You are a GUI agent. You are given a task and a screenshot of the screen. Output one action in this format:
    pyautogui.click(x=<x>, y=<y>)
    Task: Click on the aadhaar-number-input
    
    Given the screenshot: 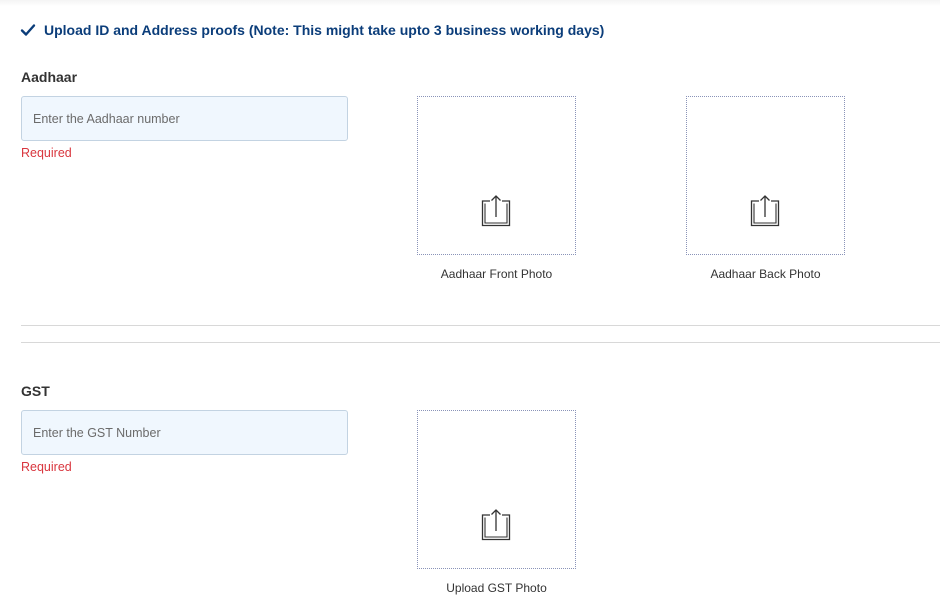 What is the action you would take?
    pyautogui.click(x=184, y=118)
    